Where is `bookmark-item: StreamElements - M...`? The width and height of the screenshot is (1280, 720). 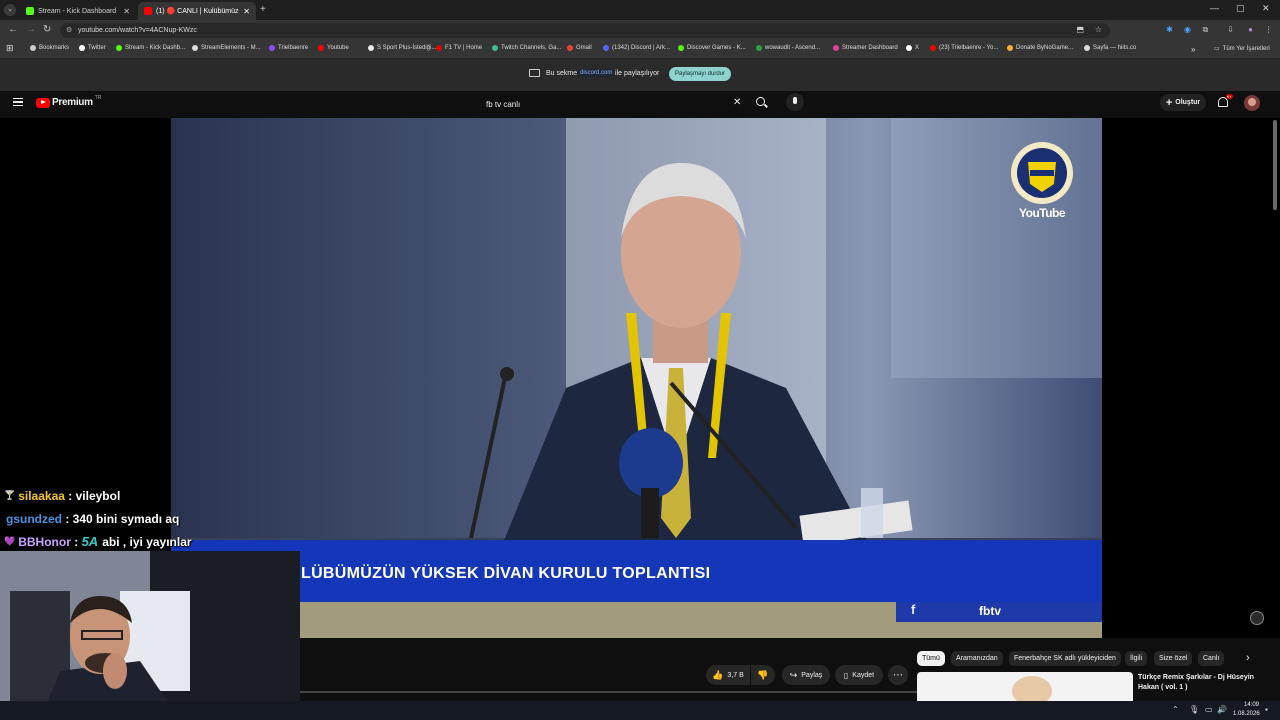 bookmark-item: StreamElements - M... is located at coordinates (226, 48).